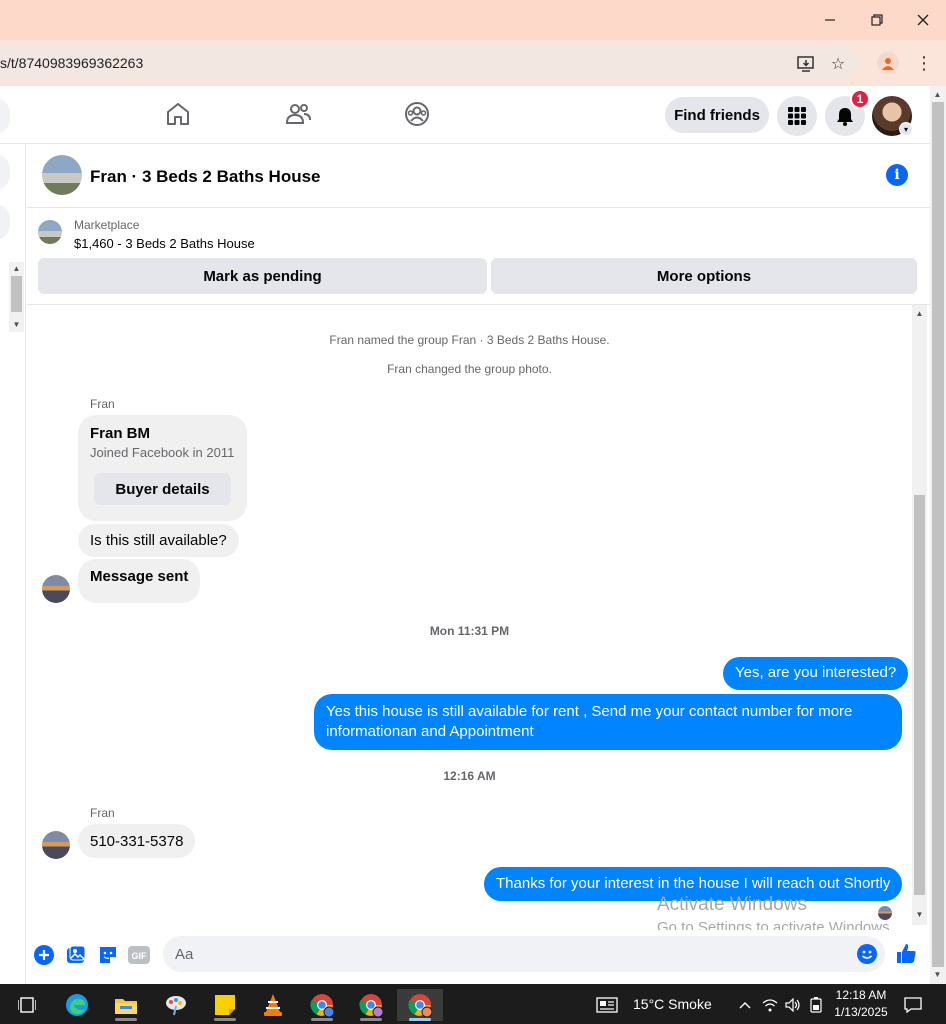 The height and width of the screenshot is (1024, 946). I want to click on message-input, so click(524, 954).